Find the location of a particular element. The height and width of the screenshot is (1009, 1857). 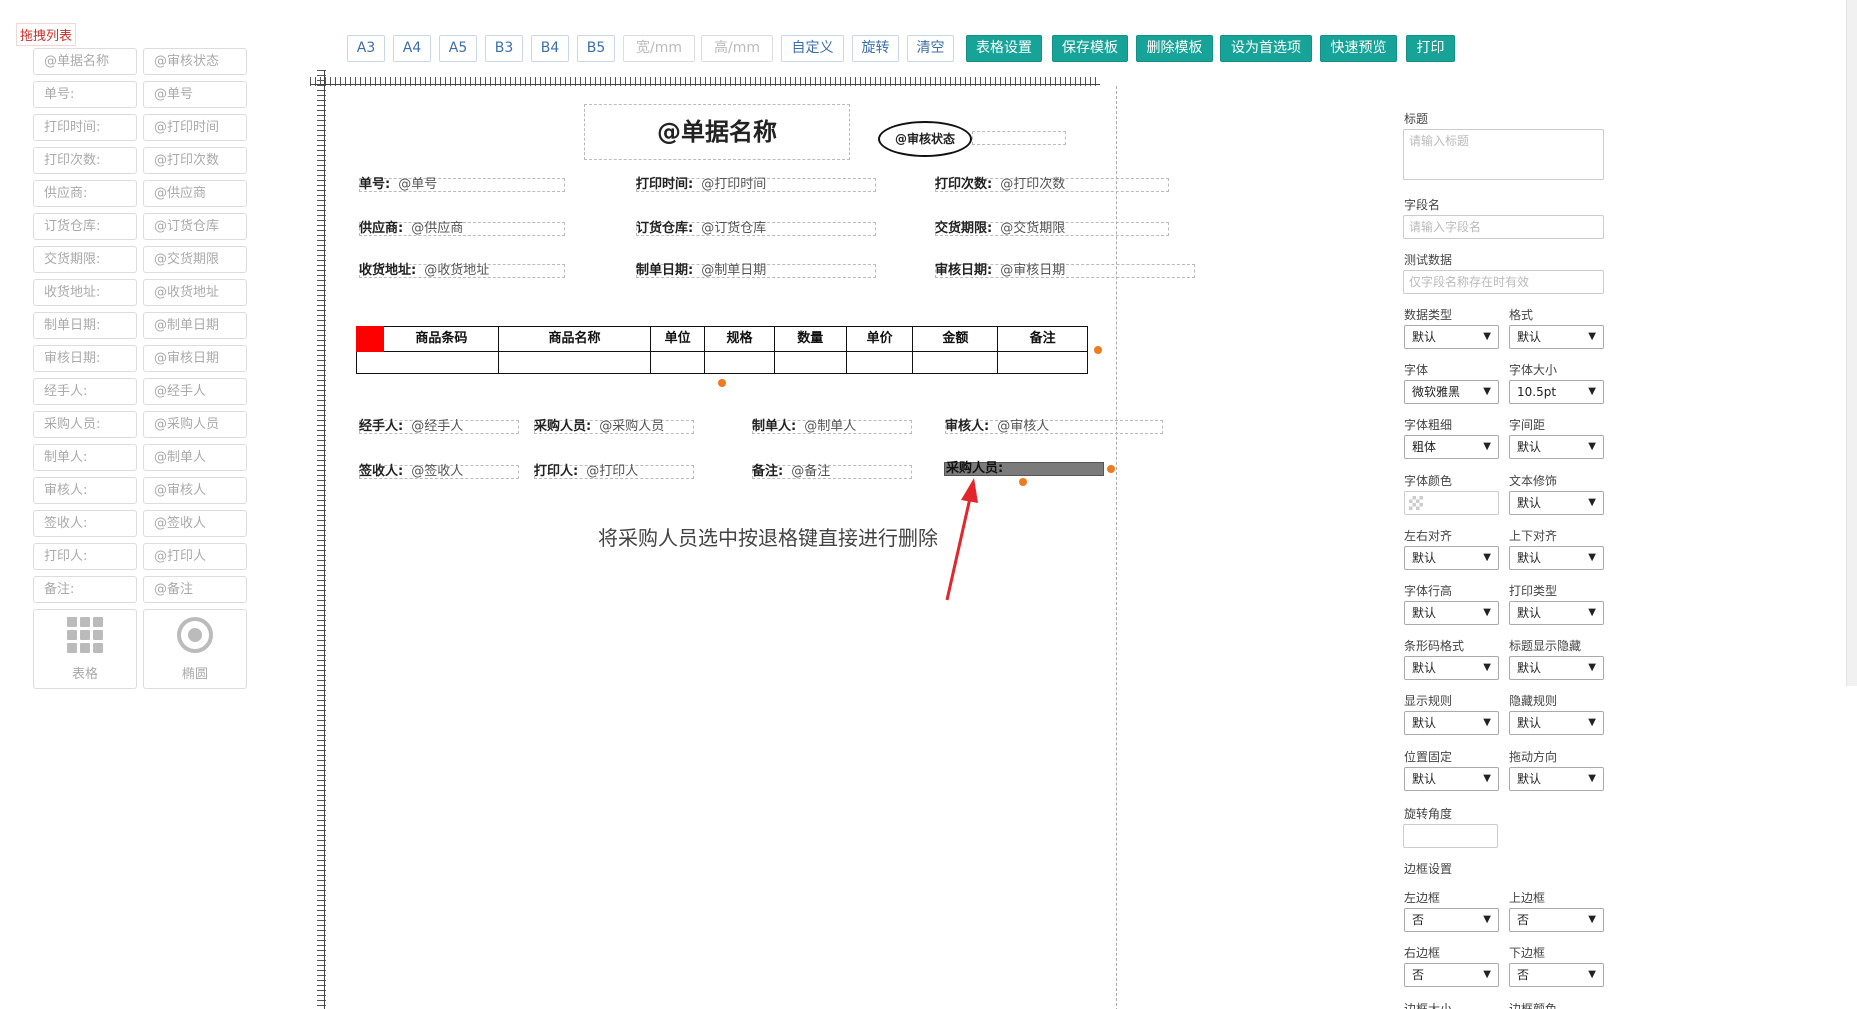

quick-preview-button: 快速预览 is located at coordinates (1358, 48).